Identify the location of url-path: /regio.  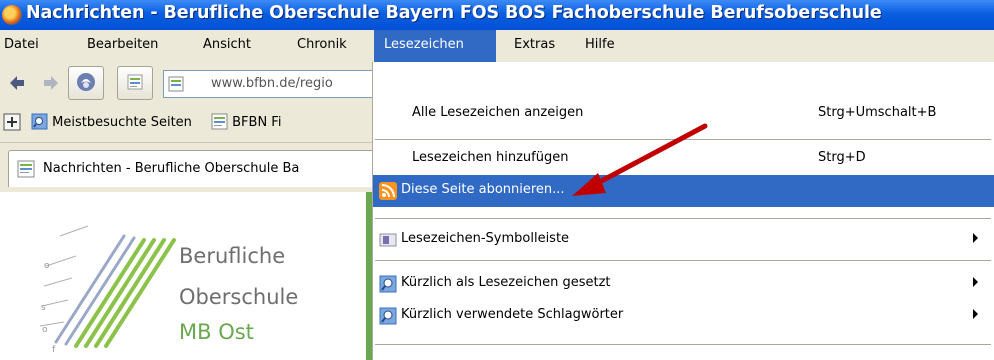
(314, 83).